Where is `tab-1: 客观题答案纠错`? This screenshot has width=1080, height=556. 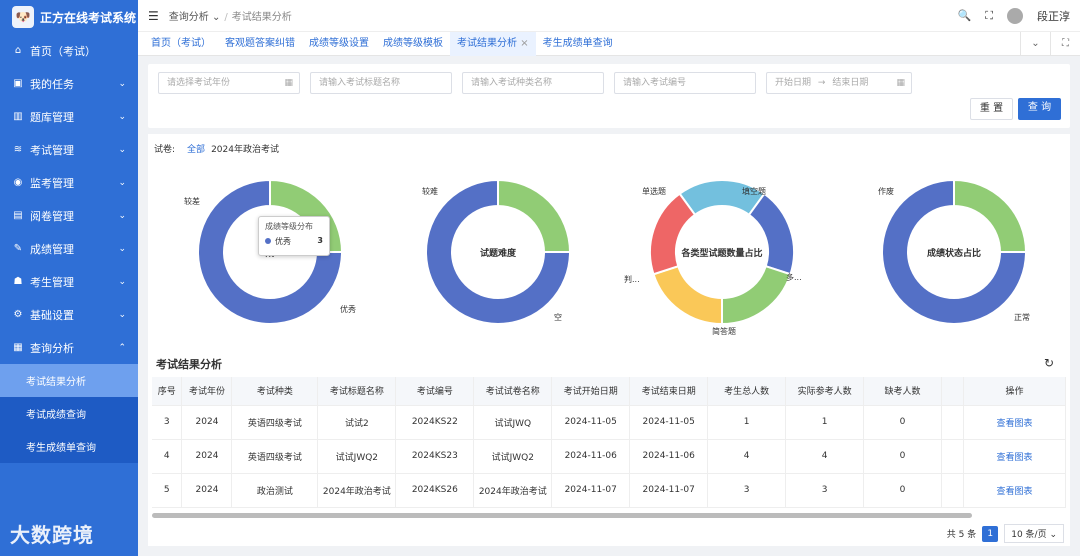
tab-1: 客观题答案纠错 is located at coordinates (260, 44).